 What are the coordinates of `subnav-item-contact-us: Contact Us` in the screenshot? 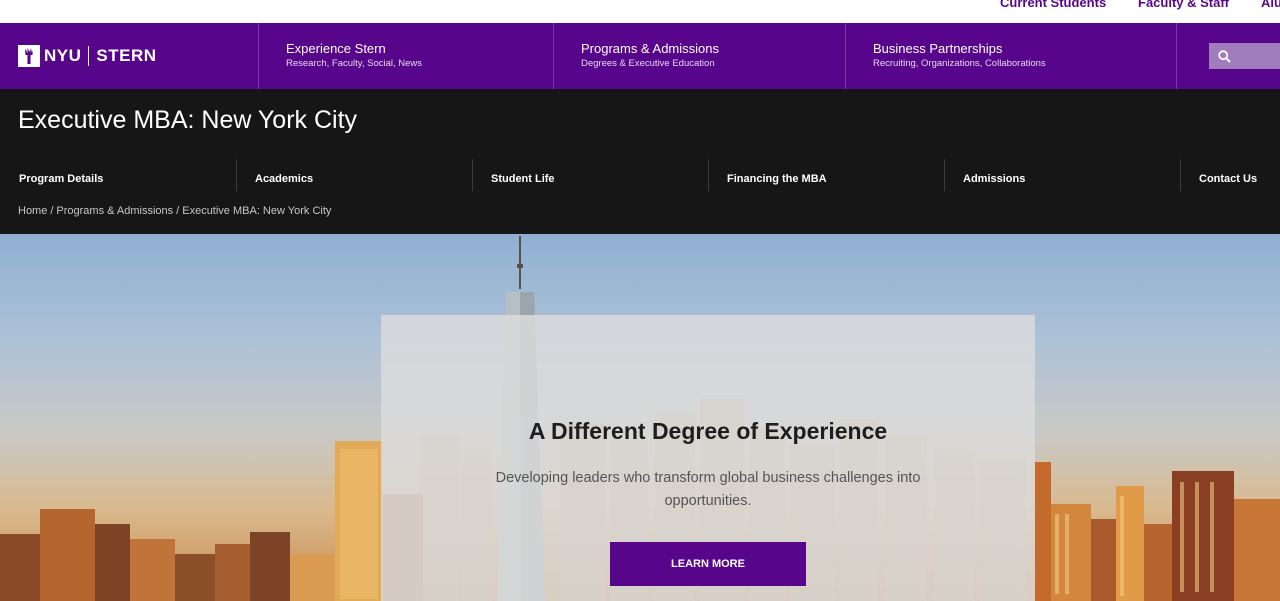 It's located at (1230, 175).